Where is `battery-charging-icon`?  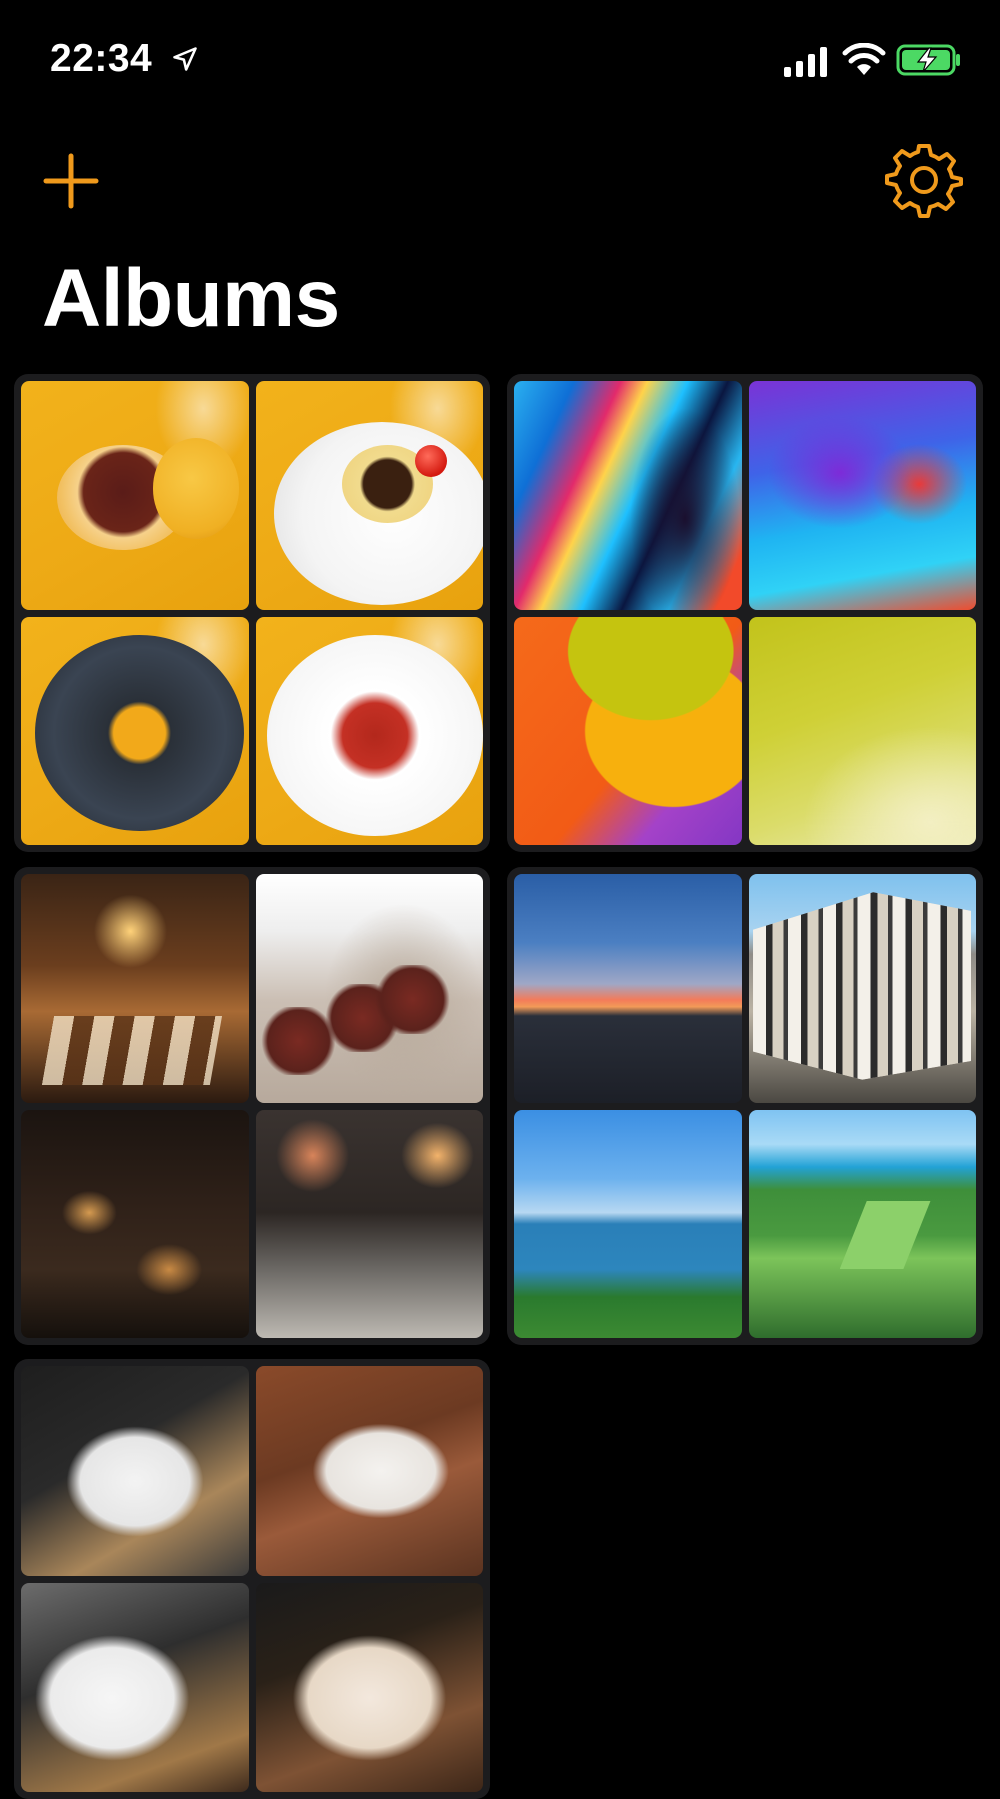
battery-charging-icon is located at coordinates (928, 60).